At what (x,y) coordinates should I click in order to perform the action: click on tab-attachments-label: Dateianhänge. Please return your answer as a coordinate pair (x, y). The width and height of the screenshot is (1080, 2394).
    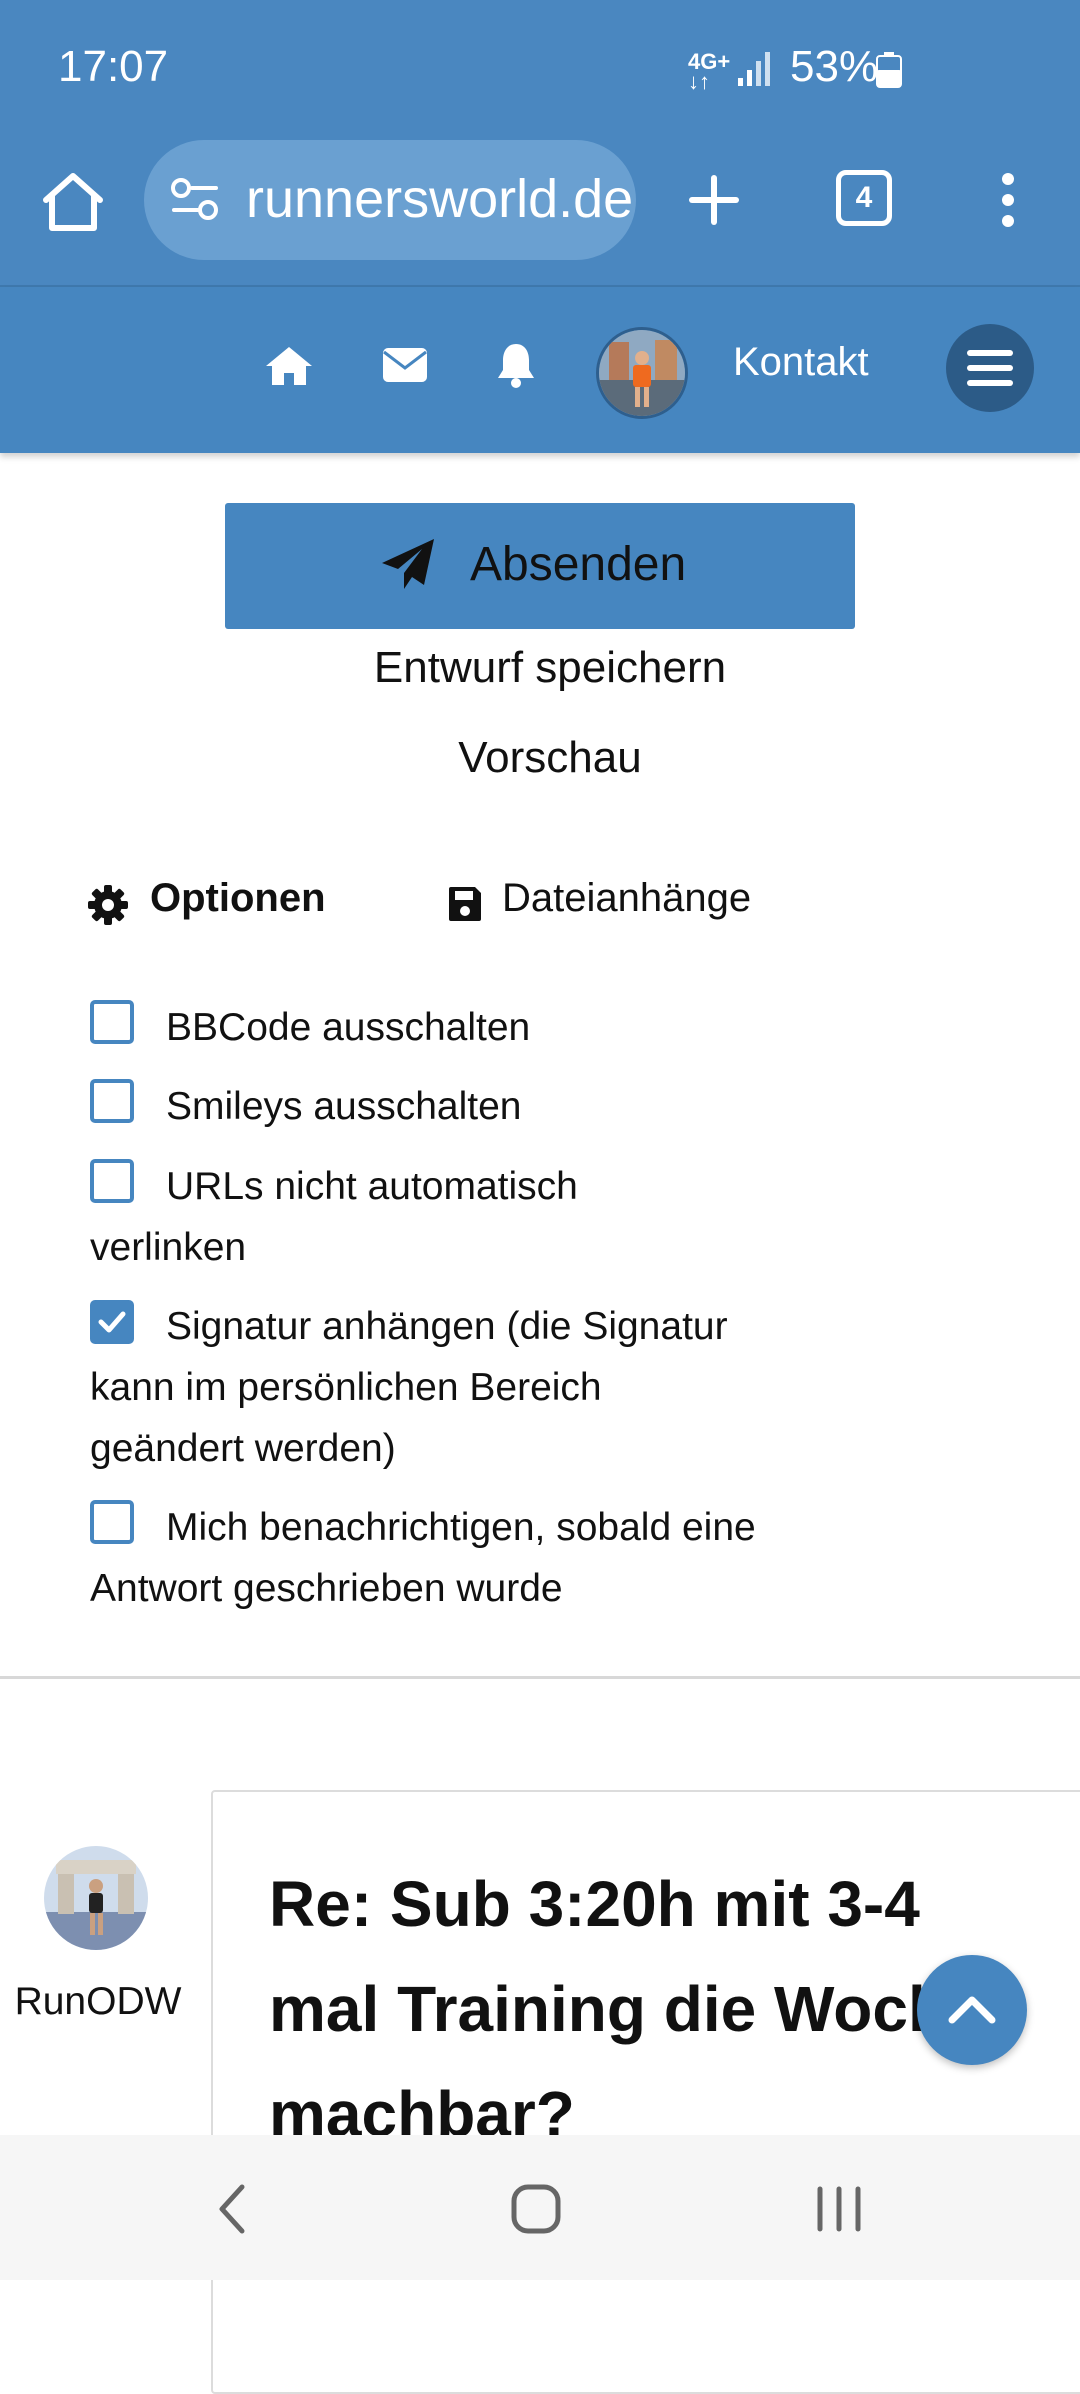
    Looking at the image, I should click on (627, 898).